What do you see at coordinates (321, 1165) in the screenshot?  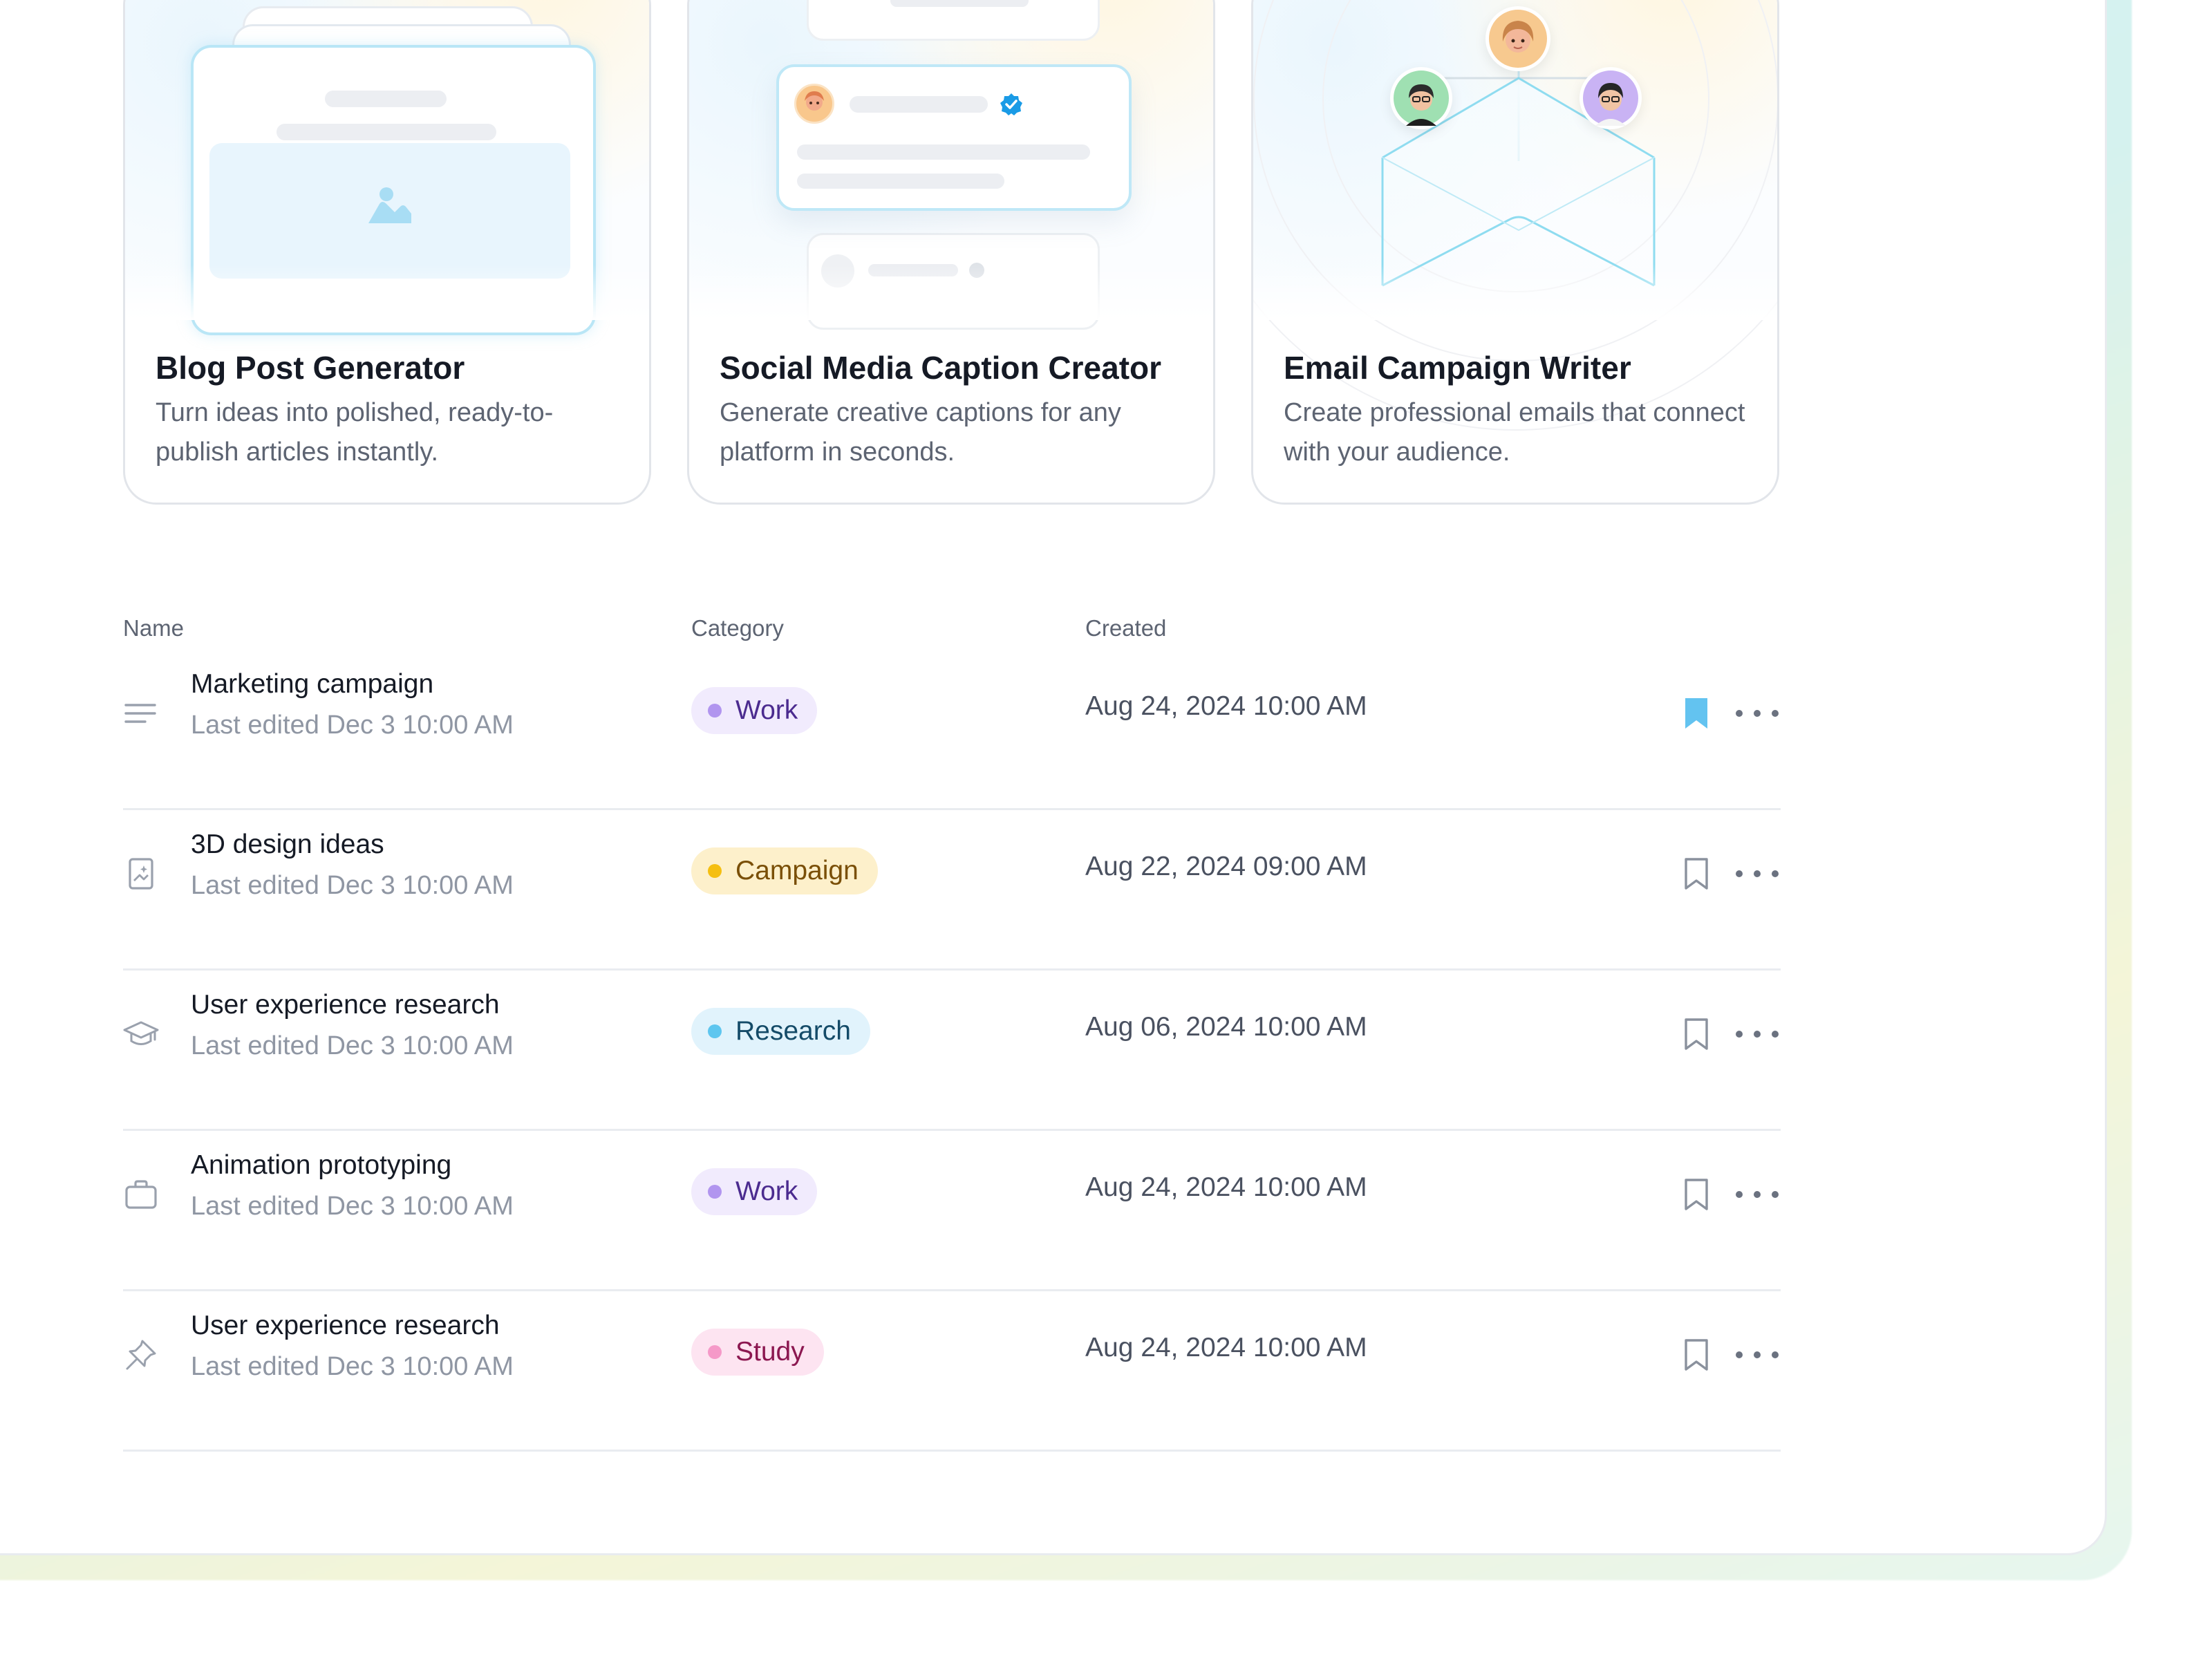 I see `row-name: Animation prototyping` at bounding box center [321, 1165].